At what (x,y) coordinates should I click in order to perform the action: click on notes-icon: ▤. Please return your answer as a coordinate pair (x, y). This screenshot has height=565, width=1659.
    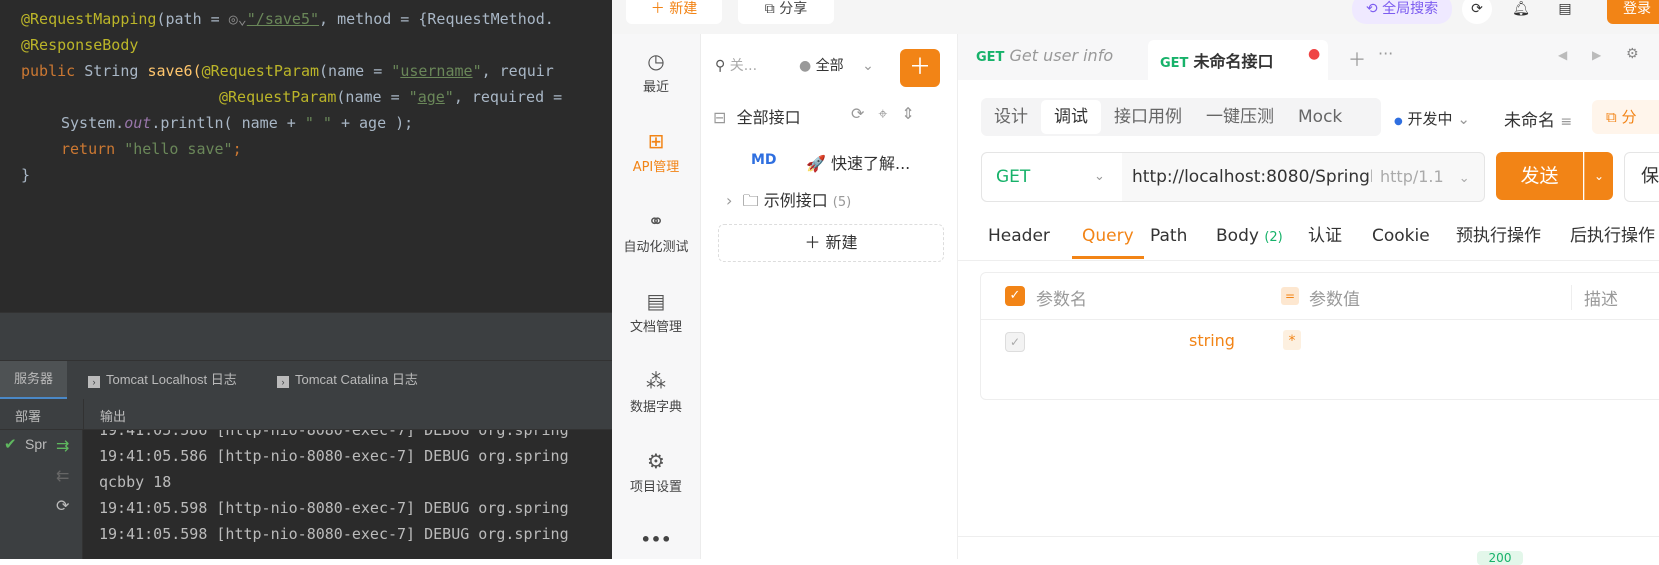
    Looking at the image, I should click on (1565, 12).